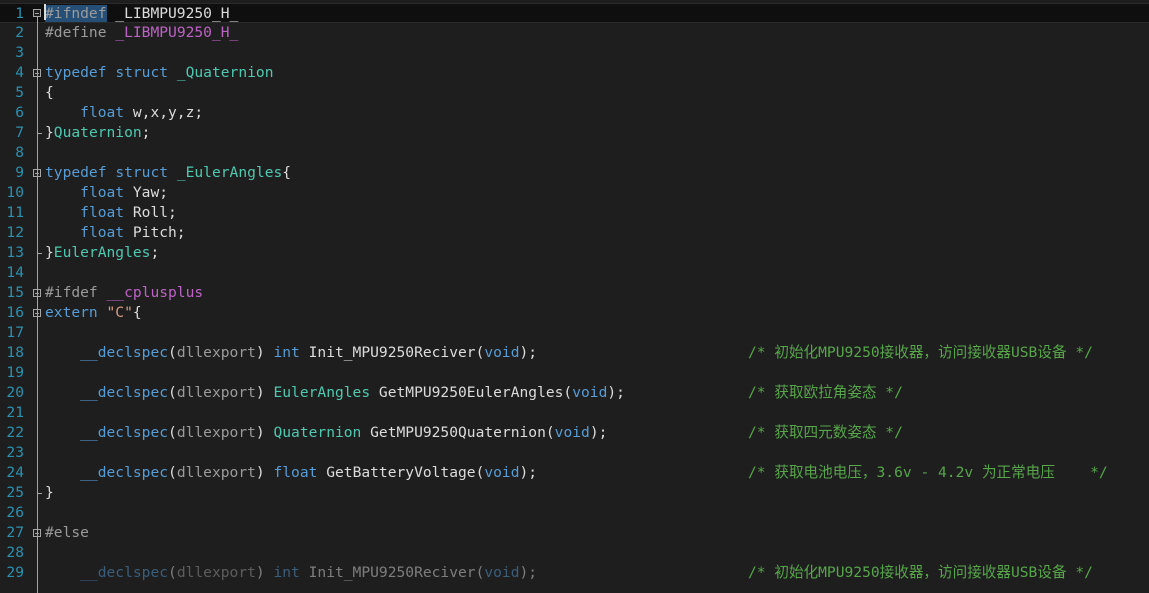 This screenshot has height=593, width=1149. Describe the element at coordinates (574, 253) in the screenshot. I see `code-line: 13 }EulerAngles;` at that location.